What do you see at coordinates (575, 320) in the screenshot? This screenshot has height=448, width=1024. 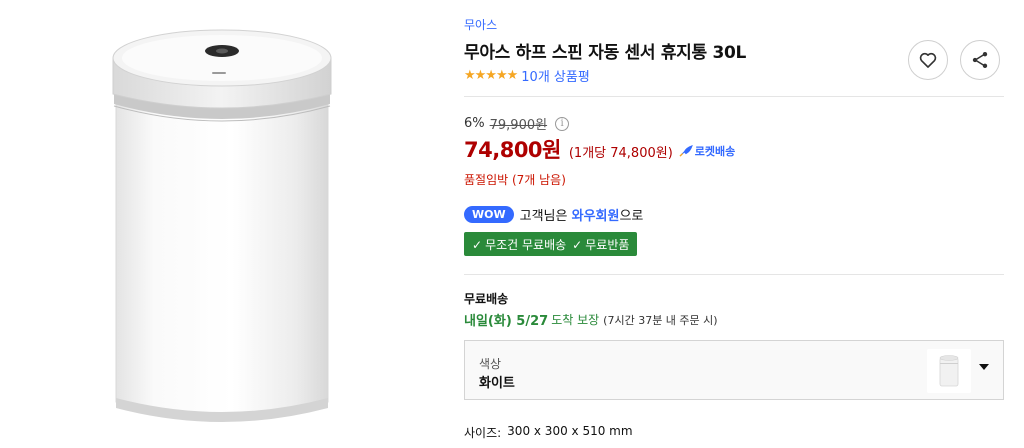 I see `arrival-guarantee: 도착 보장` at bounding box center [575, 320].